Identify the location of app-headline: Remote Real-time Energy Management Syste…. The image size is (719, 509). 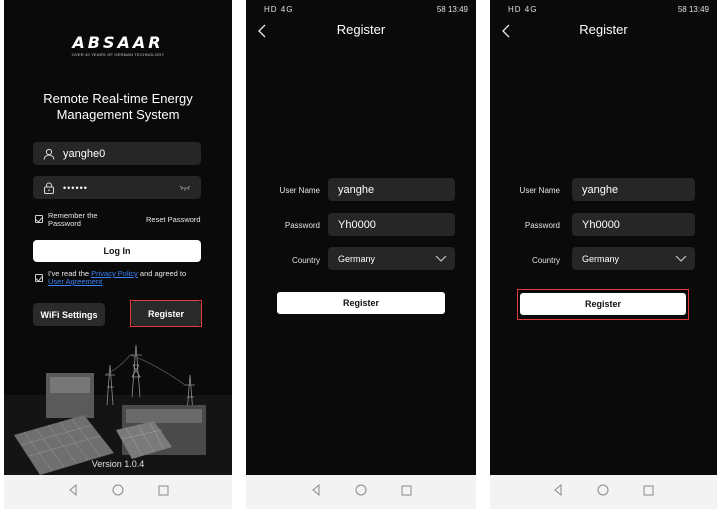
(118, 107).